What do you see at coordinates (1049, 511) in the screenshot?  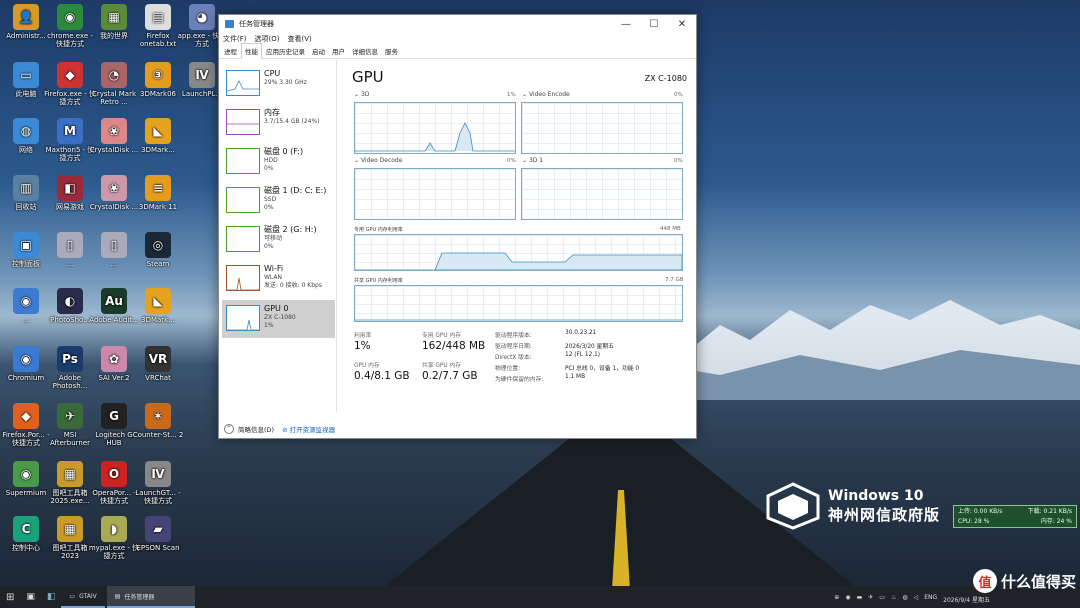 I see `download-rate: 下载: 0.21 KB/s` at bounding box center [1049, 511].